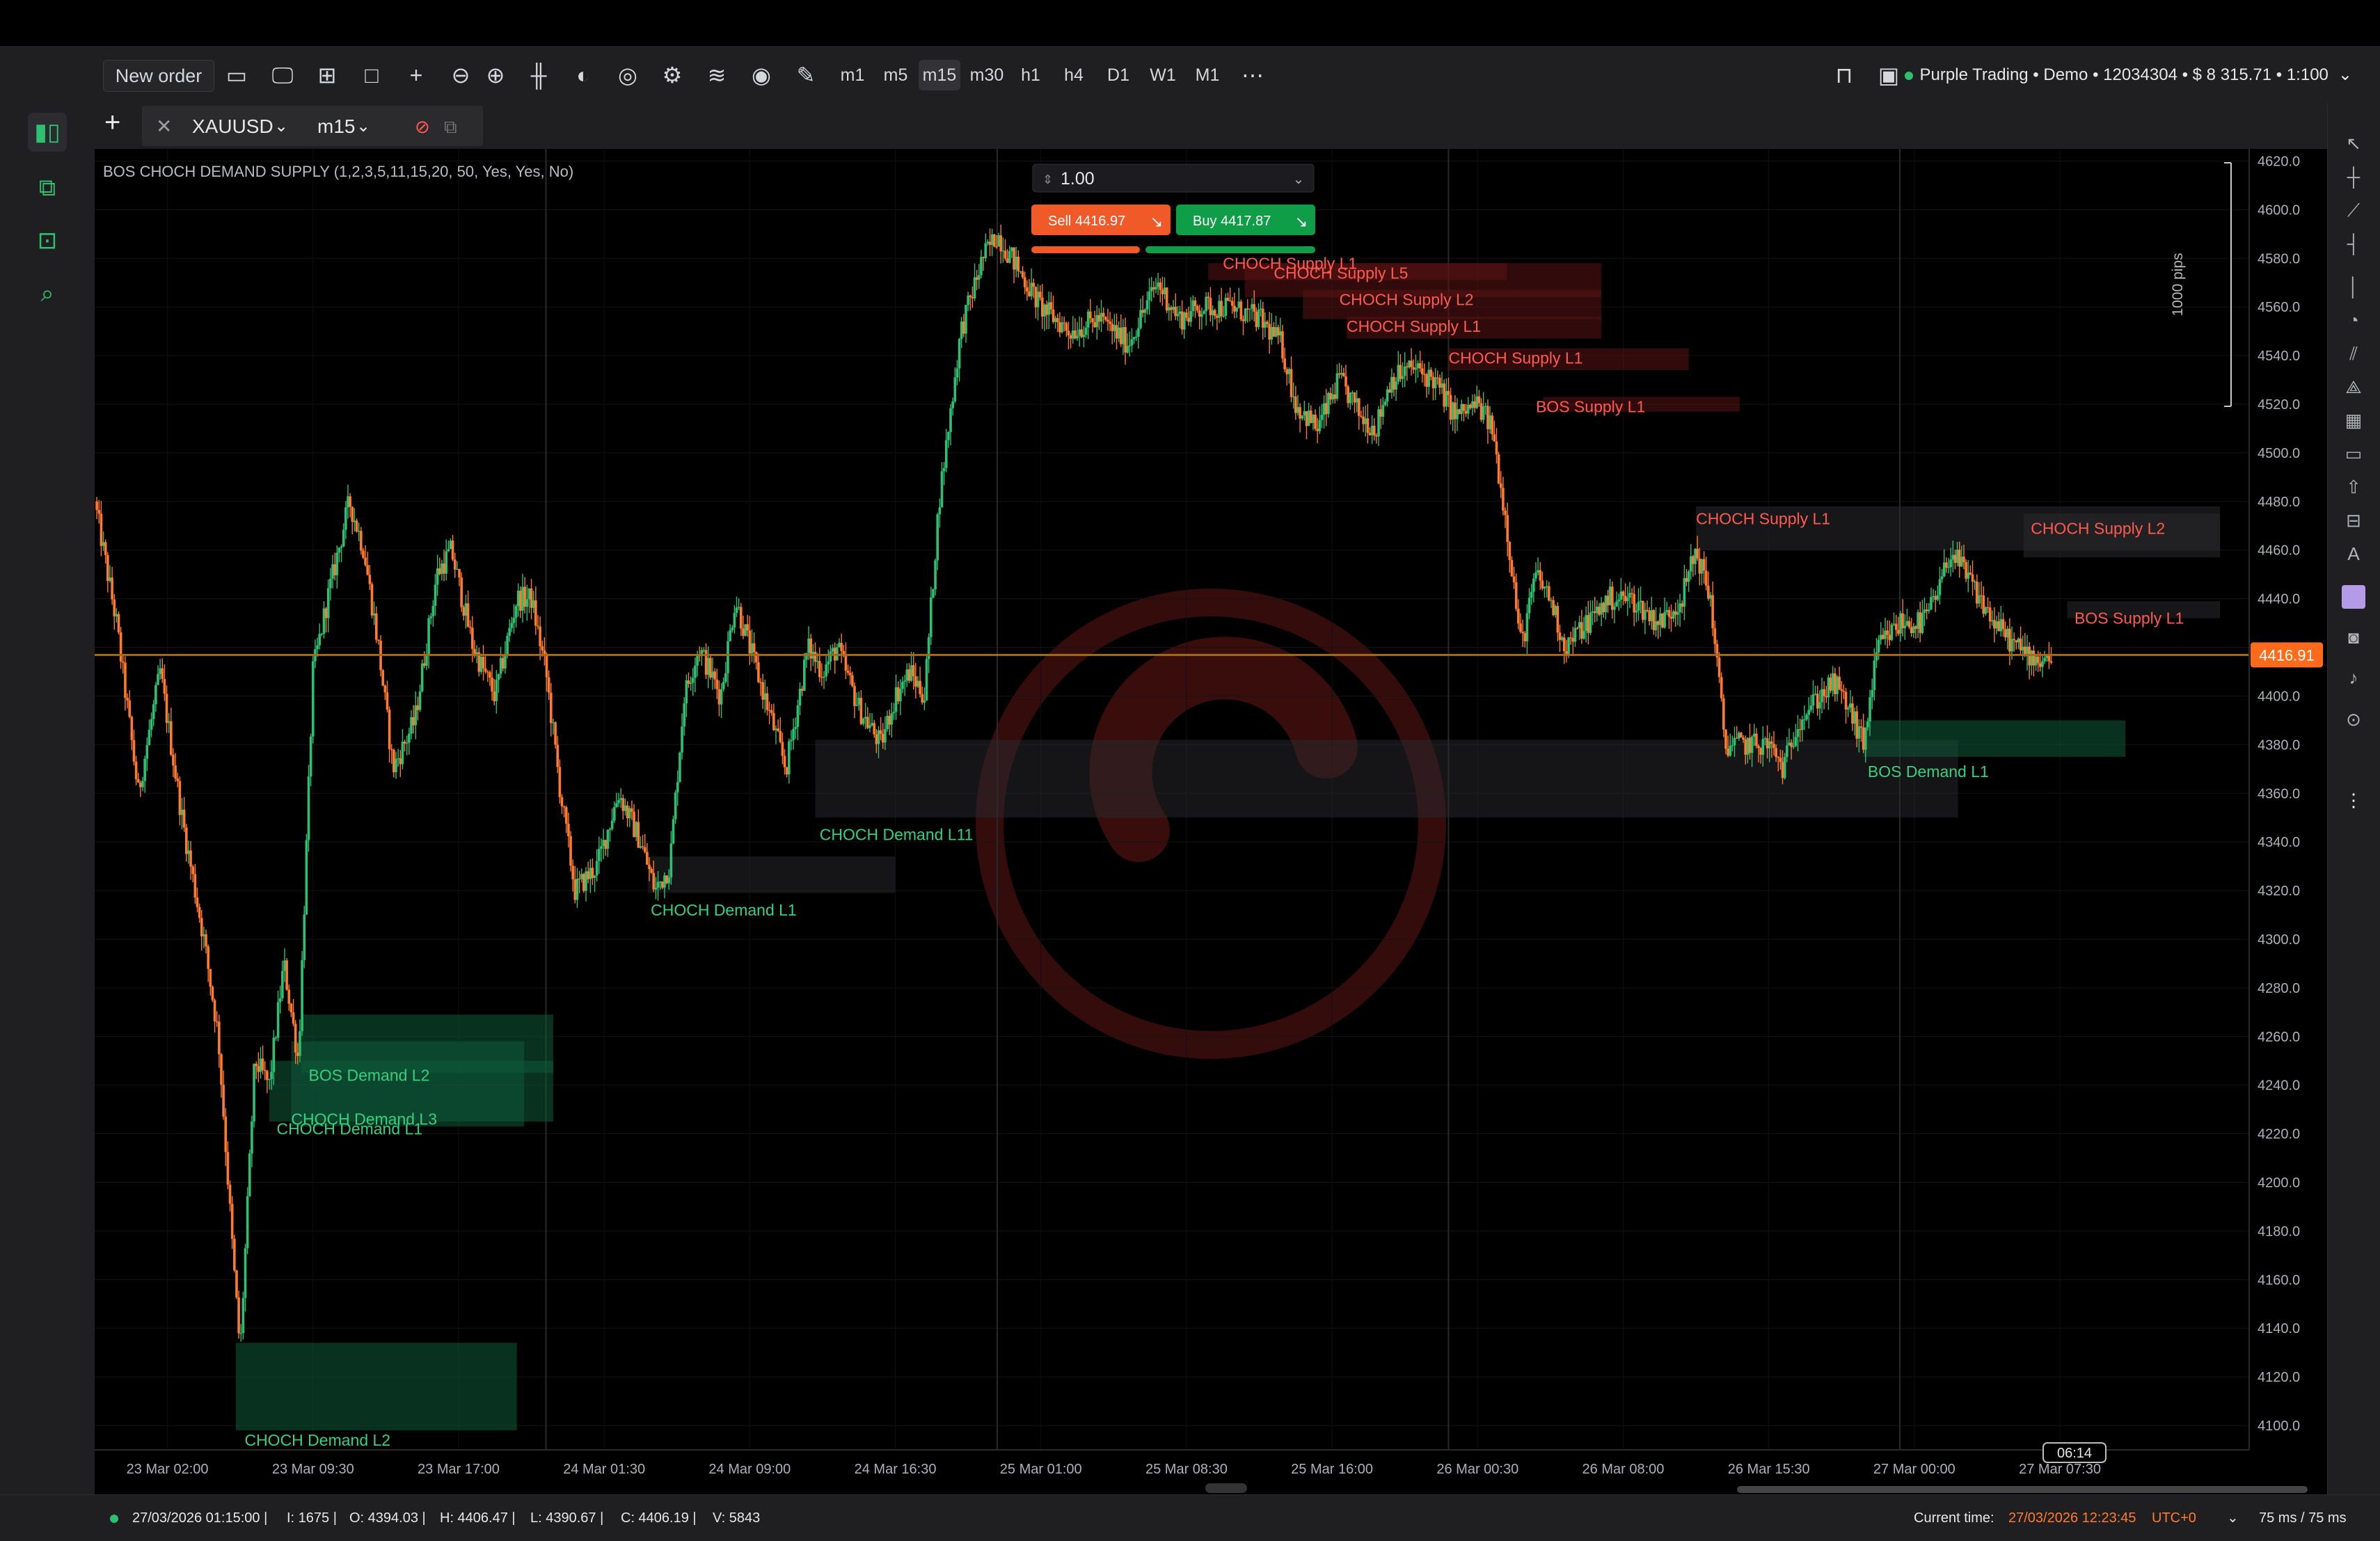 The height and width of the screenshot is (1541, 2380). I want to click on timeframe-d1: D1, so click(1118, 75).